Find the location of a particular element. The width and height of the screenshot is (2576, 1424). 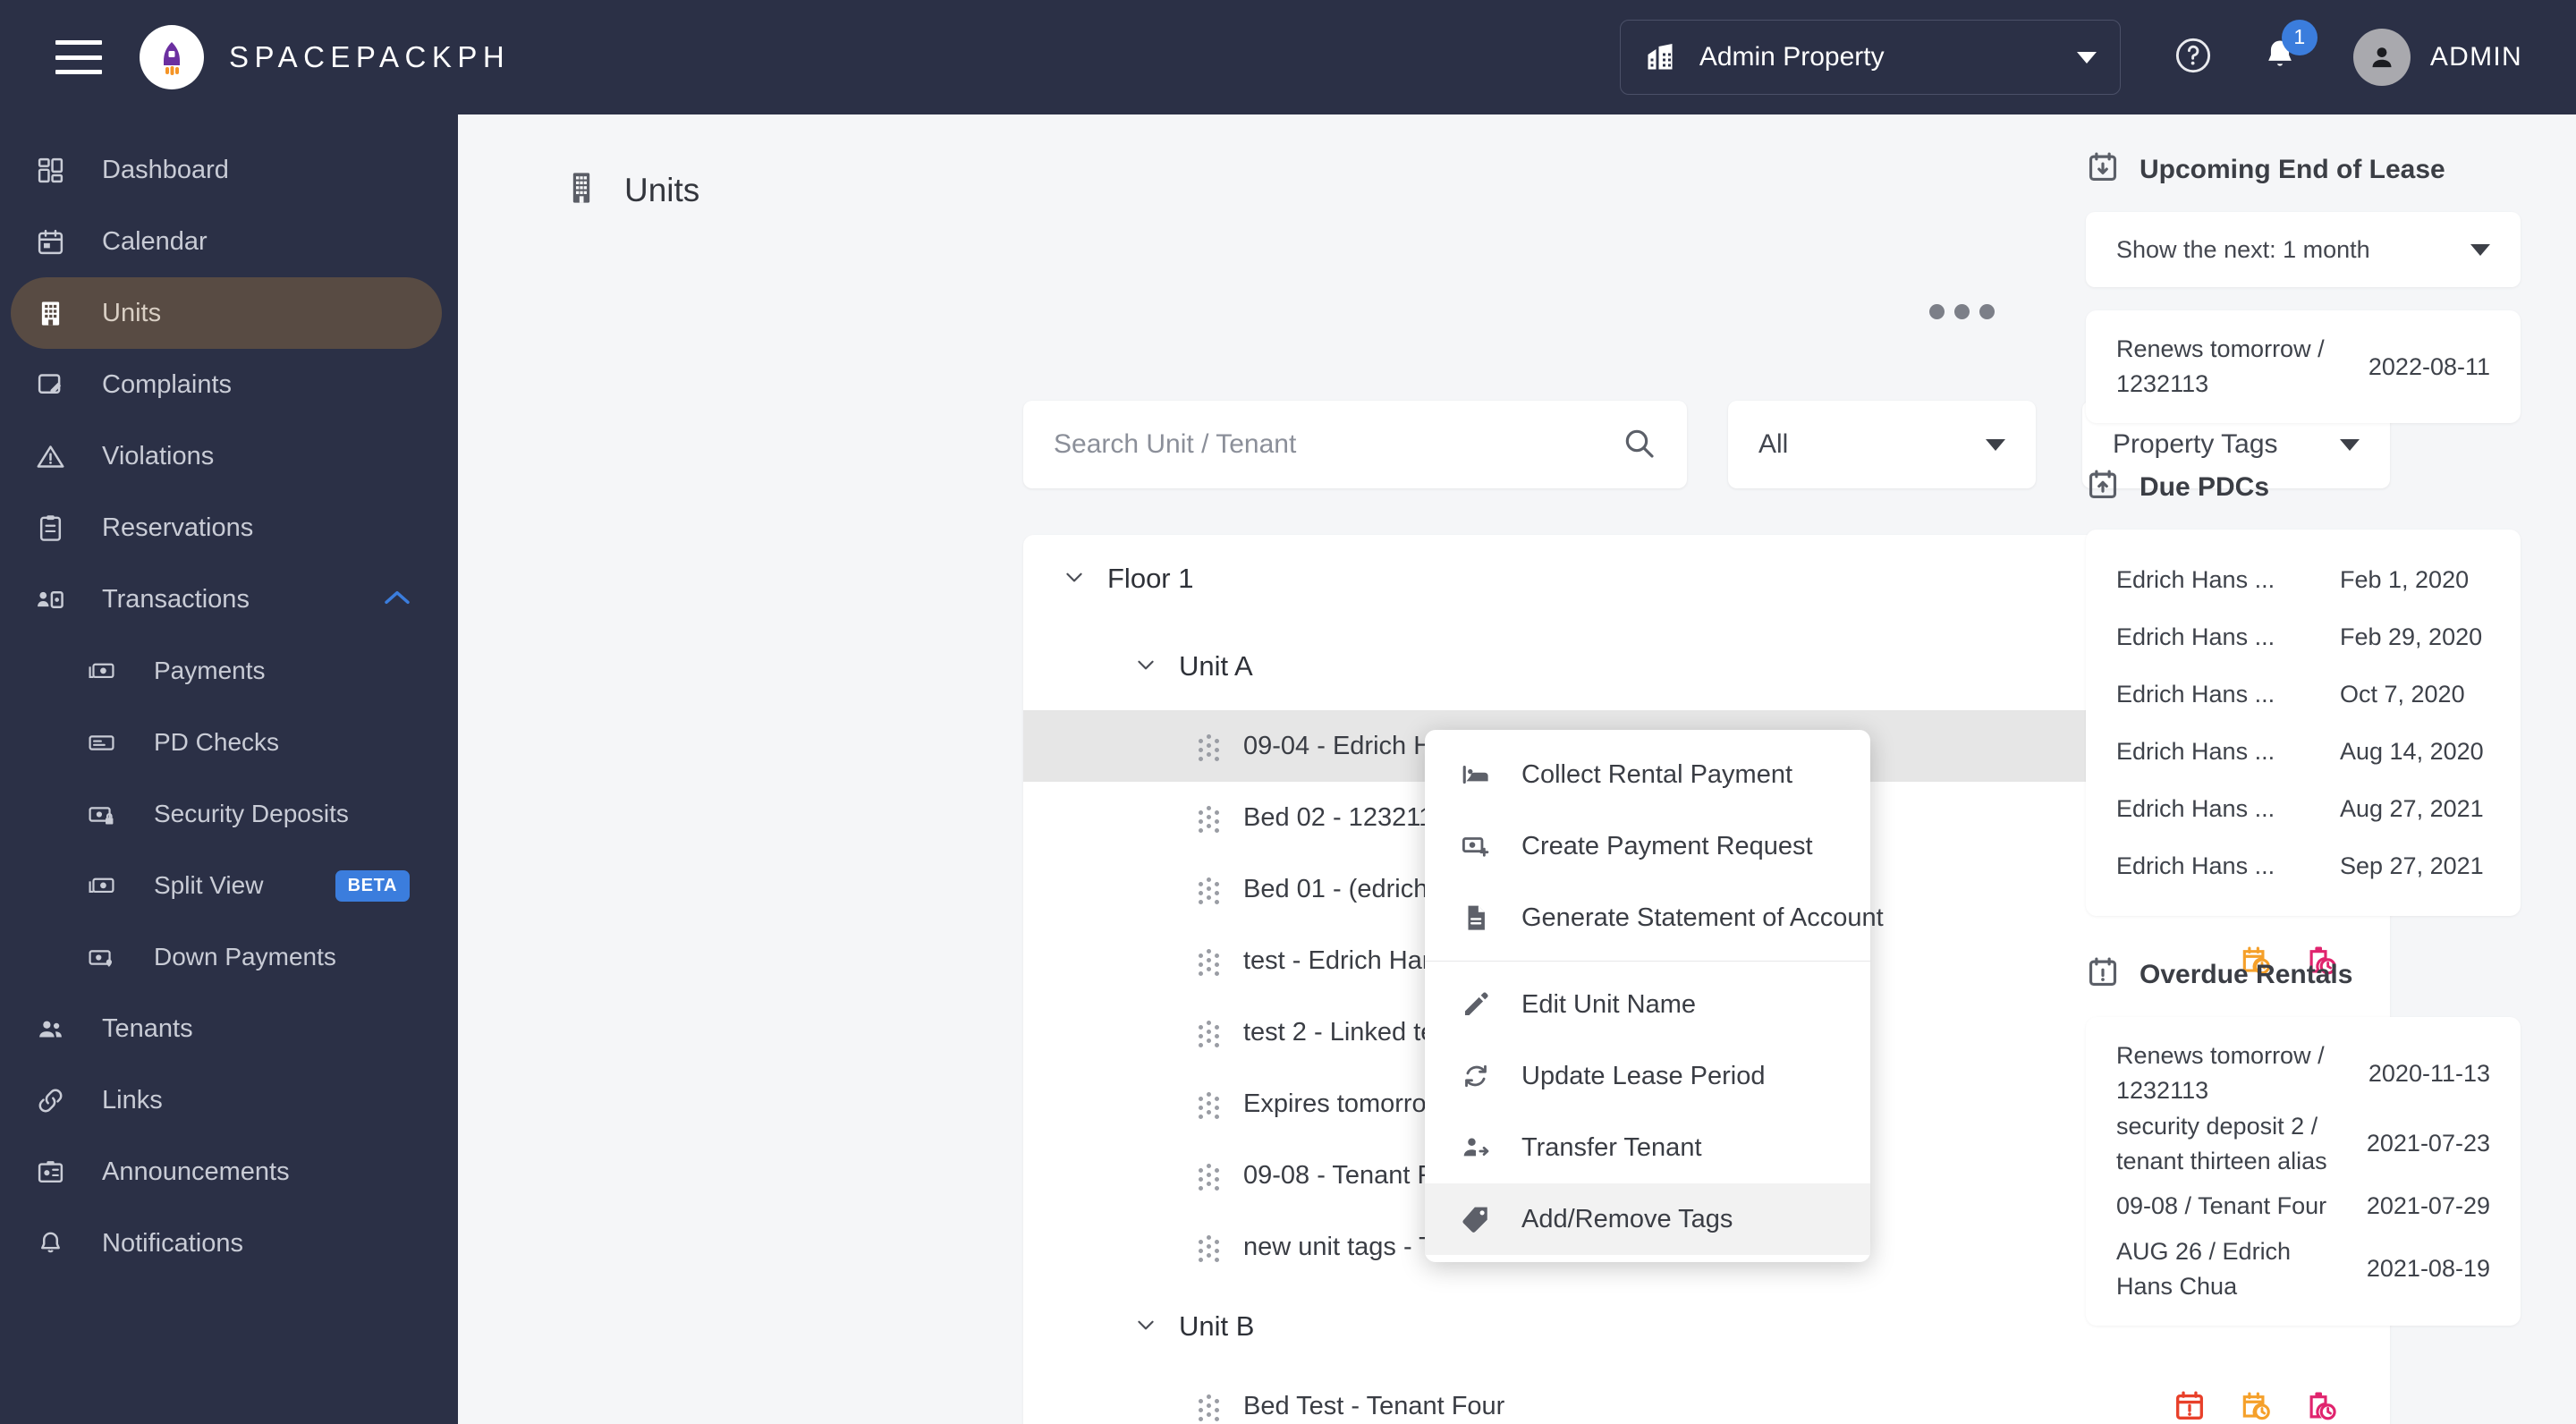

menu-item-label: Edit Unit Name is located at coordinates (1609, 1004).